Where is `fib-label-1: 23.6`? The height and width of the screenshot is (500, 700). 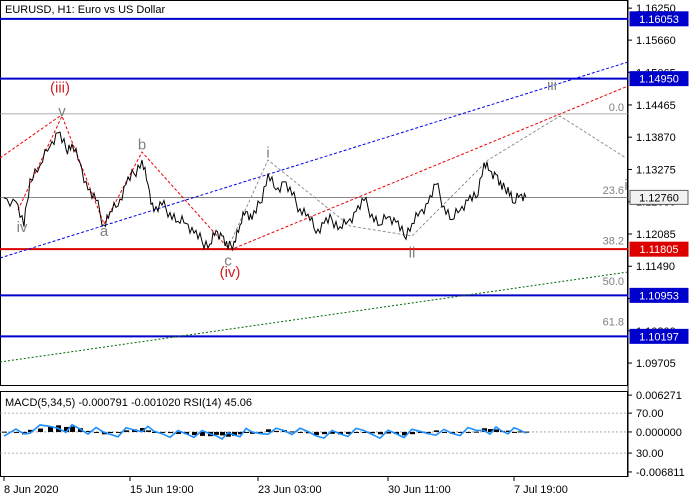
fib-label-1: 23.6 is located at coordinates (613, 191).